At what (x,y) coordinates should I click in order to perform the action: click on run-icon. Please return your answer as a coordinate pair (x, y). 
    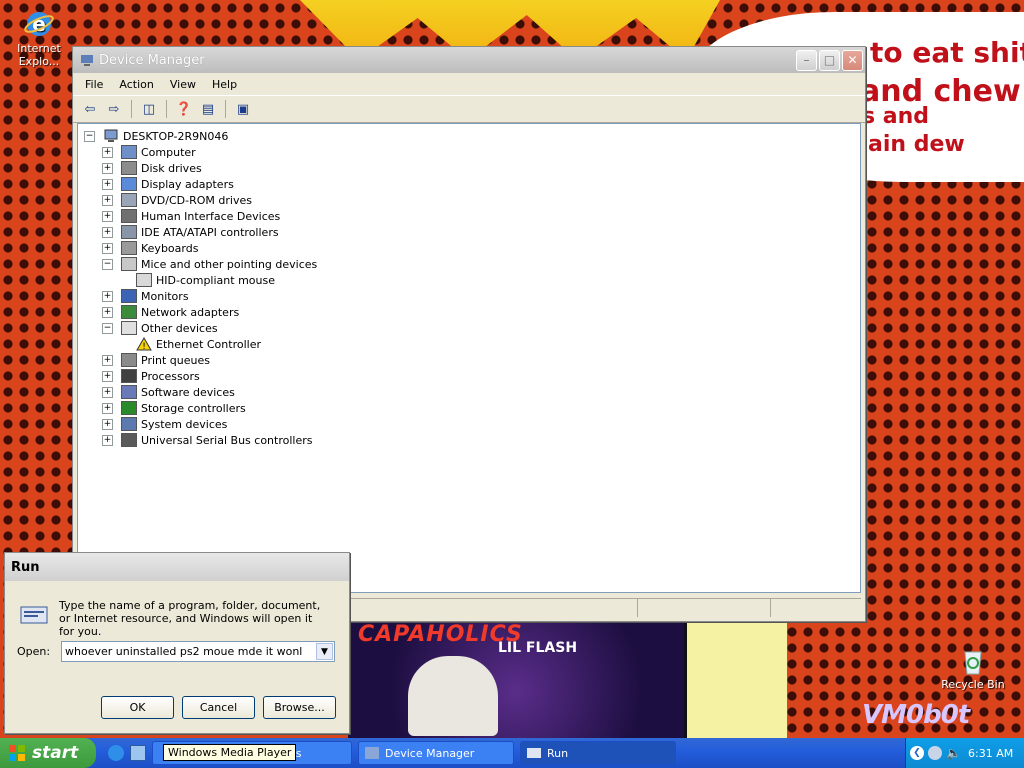
    Looking at the image, I should click on (35, 615).